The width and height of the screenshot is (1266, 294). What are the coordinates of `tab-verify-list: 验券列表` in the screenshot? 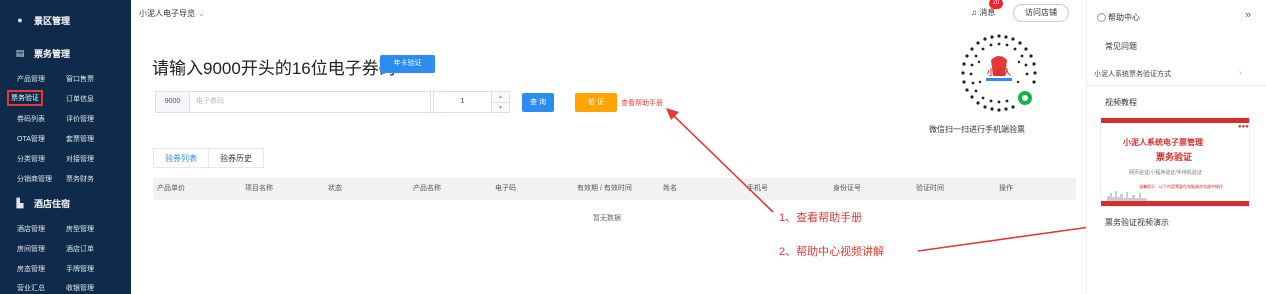 It's located at (181, 158).